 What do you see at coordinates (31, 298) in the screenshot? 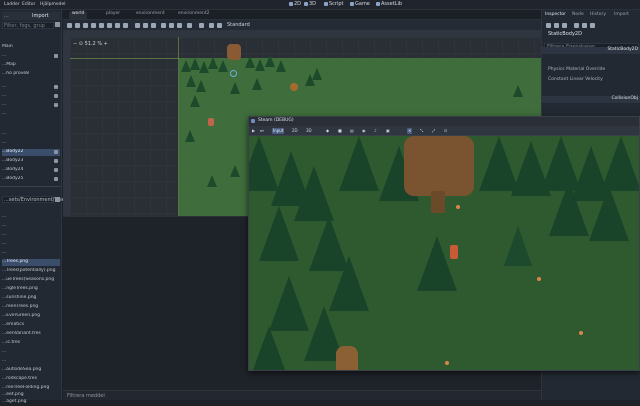
I see `file-item: ...sunshine.png` at bounding box center [31, 298].